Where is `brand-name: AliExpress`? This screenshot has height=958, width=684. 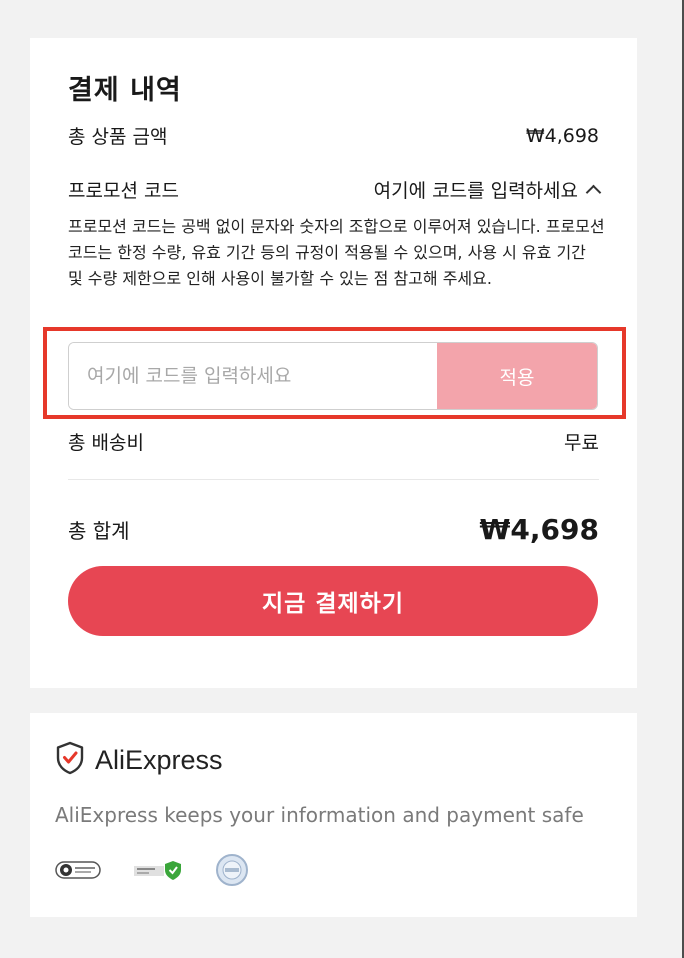
brand-name: AliExpress is located at coordinates (159, 759).